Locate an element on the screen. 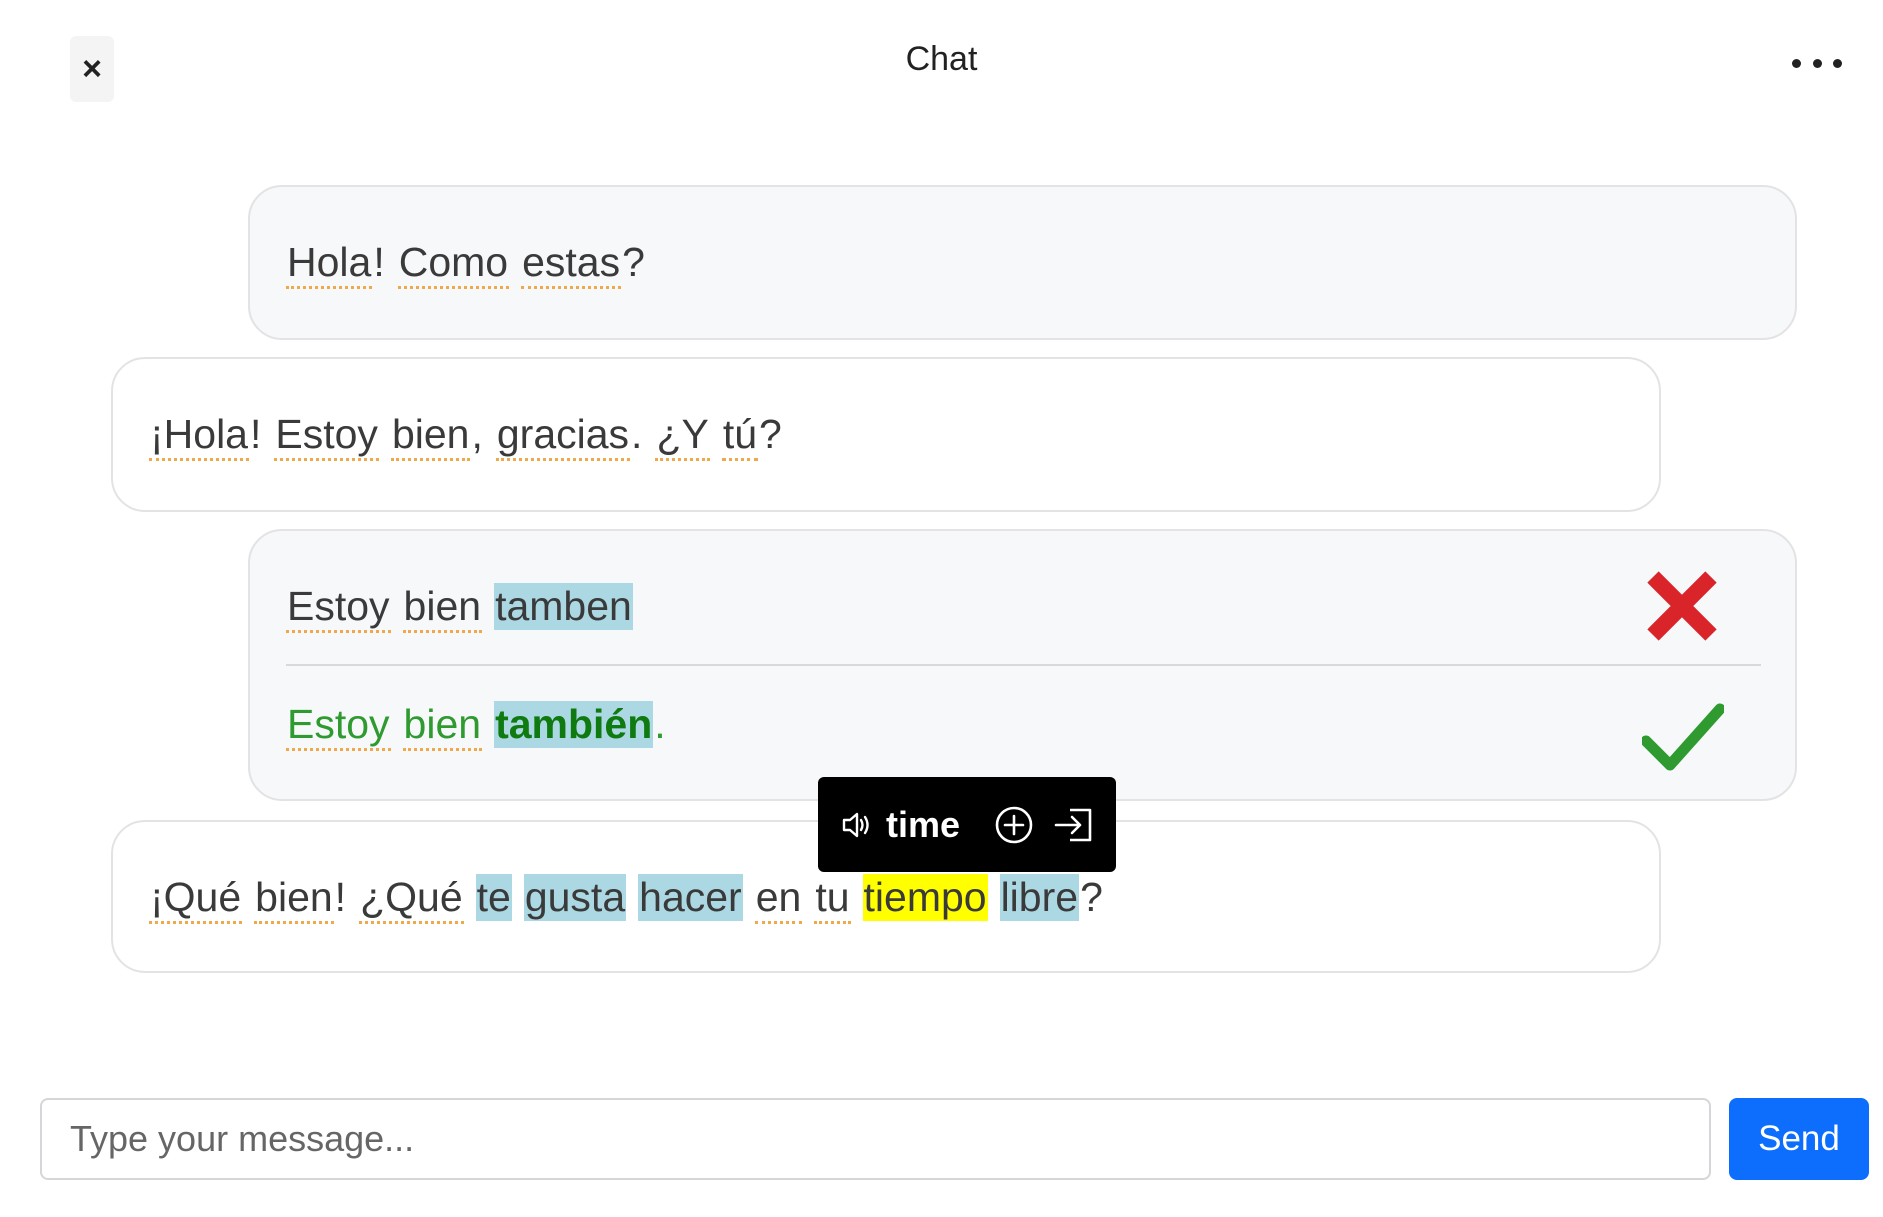  send-button: Send is located at coordinates (1799, 1139).